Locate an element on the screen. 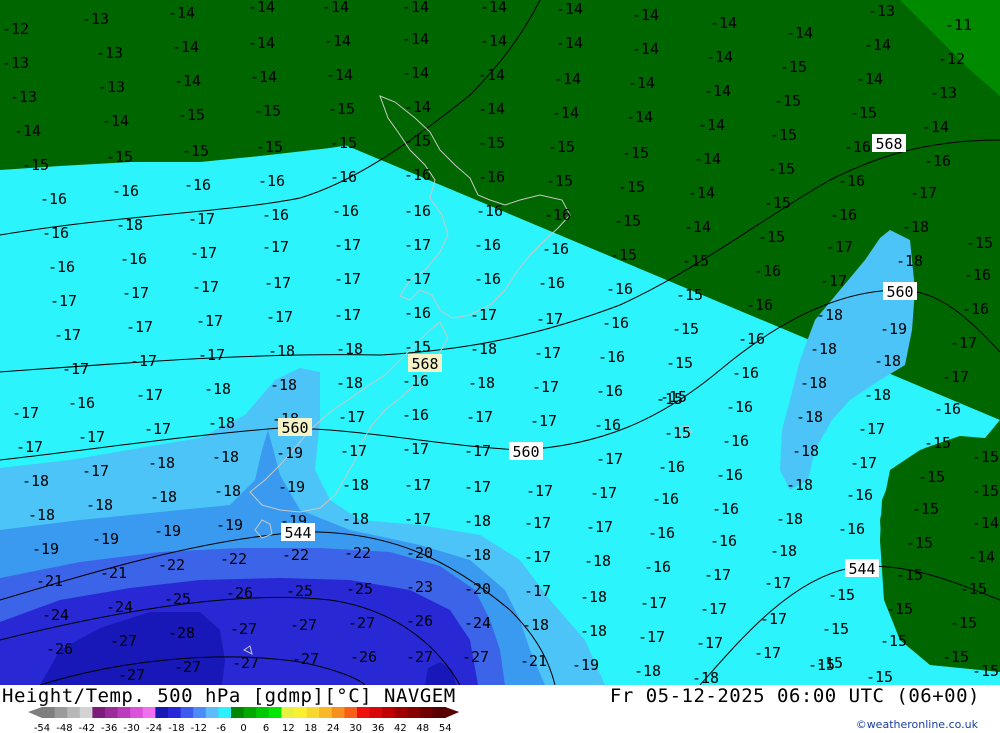  height-label: 568 is located at coordinates (425, 363).